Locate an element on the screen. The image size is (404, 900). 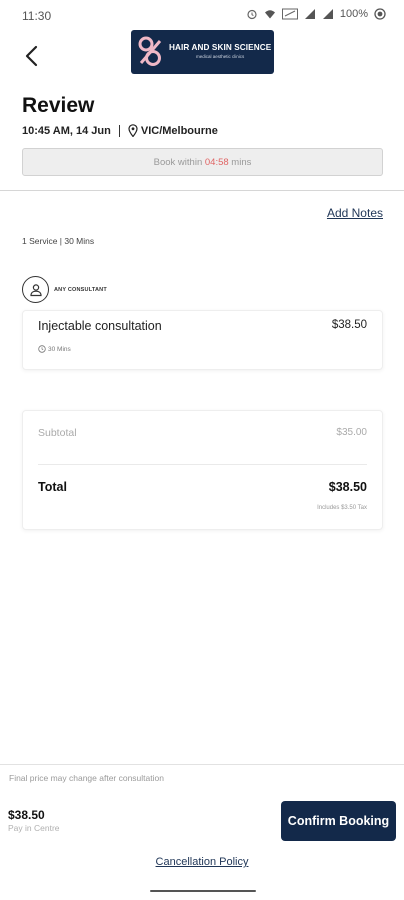
logo-subtitle: medical aesthetic clinics is located at coordinates (220, 57).